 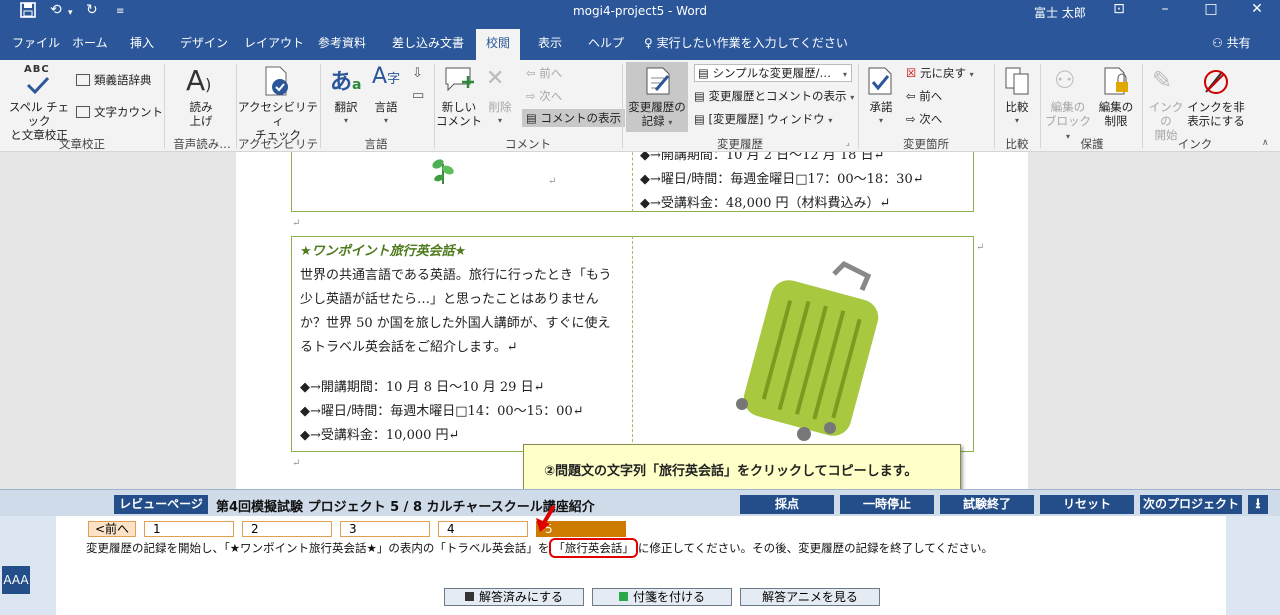 What do you see at coordinates (766, 119) in the screenshot?
I see `reviewing-pane-label: [変更履歴] ウィンドウ` at bounding box center [766, 119].